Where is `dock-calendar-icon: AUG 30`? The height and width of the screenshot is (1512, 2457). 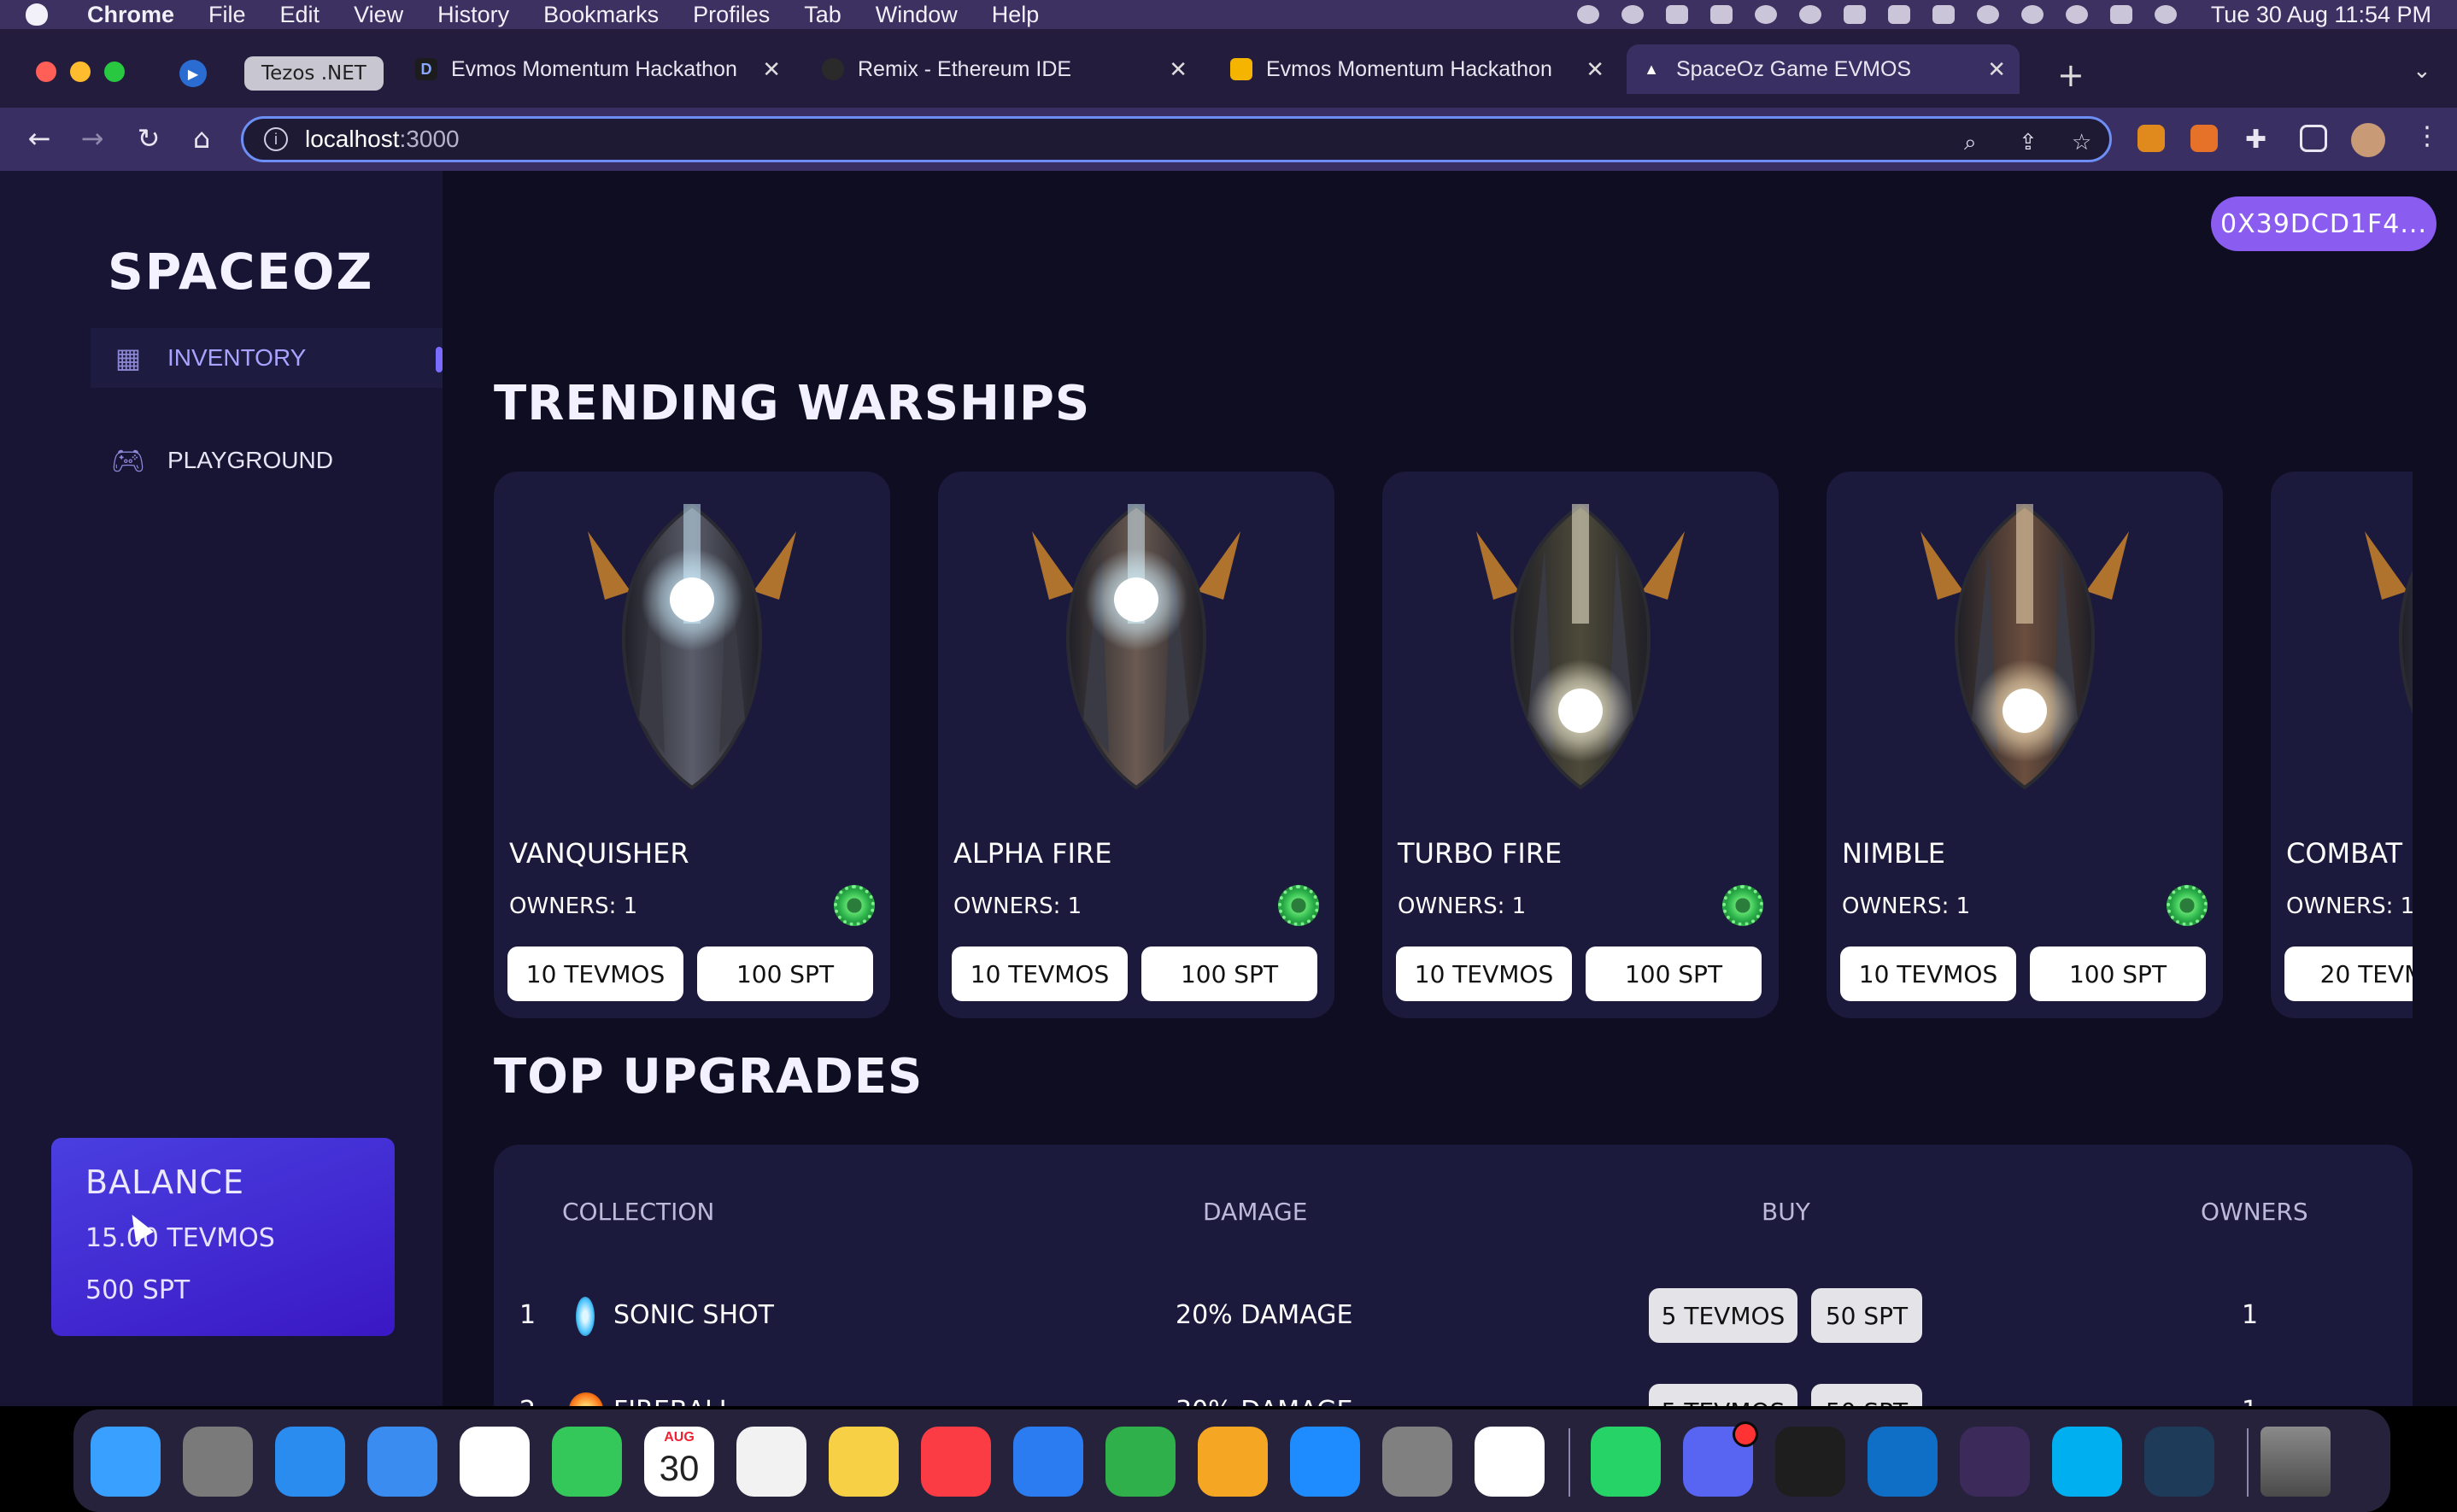
dock-calendar-icon: AUG 30 is located at coordinates (679, 1462).